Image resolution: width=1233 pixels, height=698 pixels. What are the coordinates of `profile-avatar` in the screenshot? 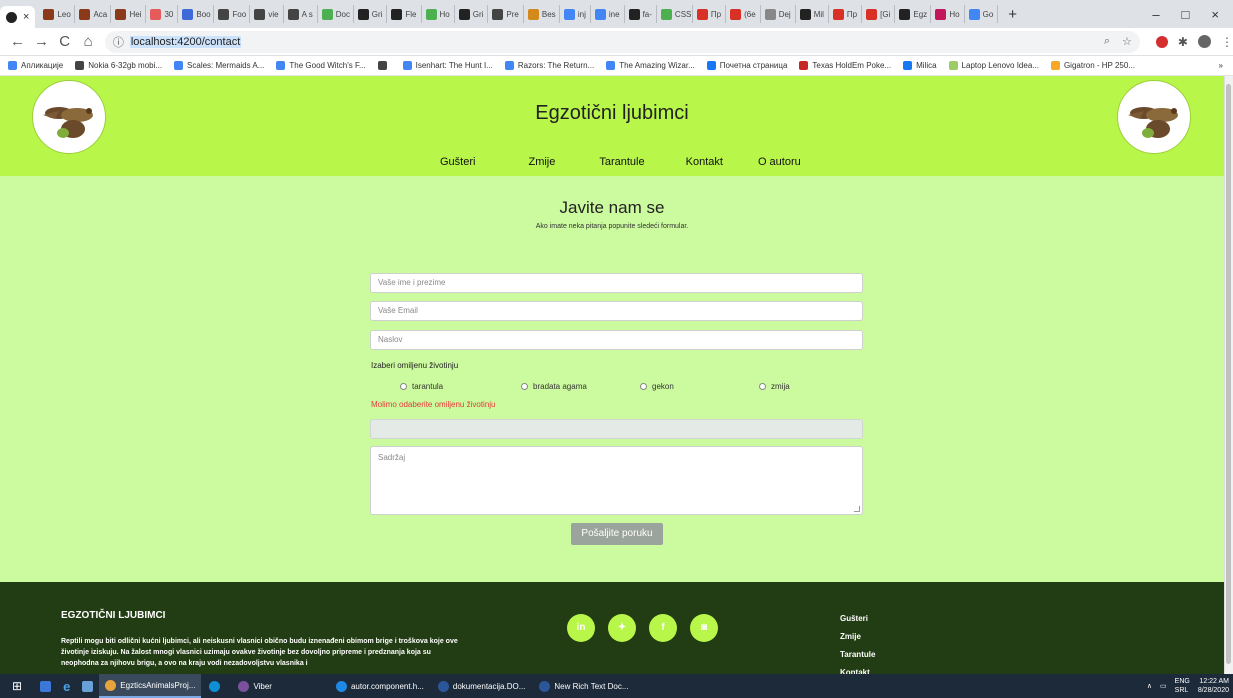 It's located at (1204, 41).